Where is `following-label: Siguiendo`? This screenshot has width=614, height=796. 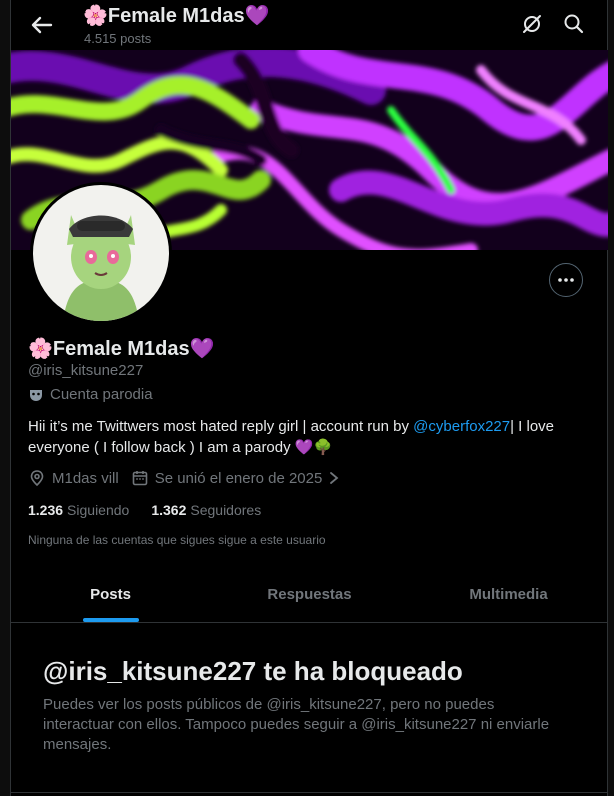
following-label: Siguiendo is located at coordinates (98, 510).